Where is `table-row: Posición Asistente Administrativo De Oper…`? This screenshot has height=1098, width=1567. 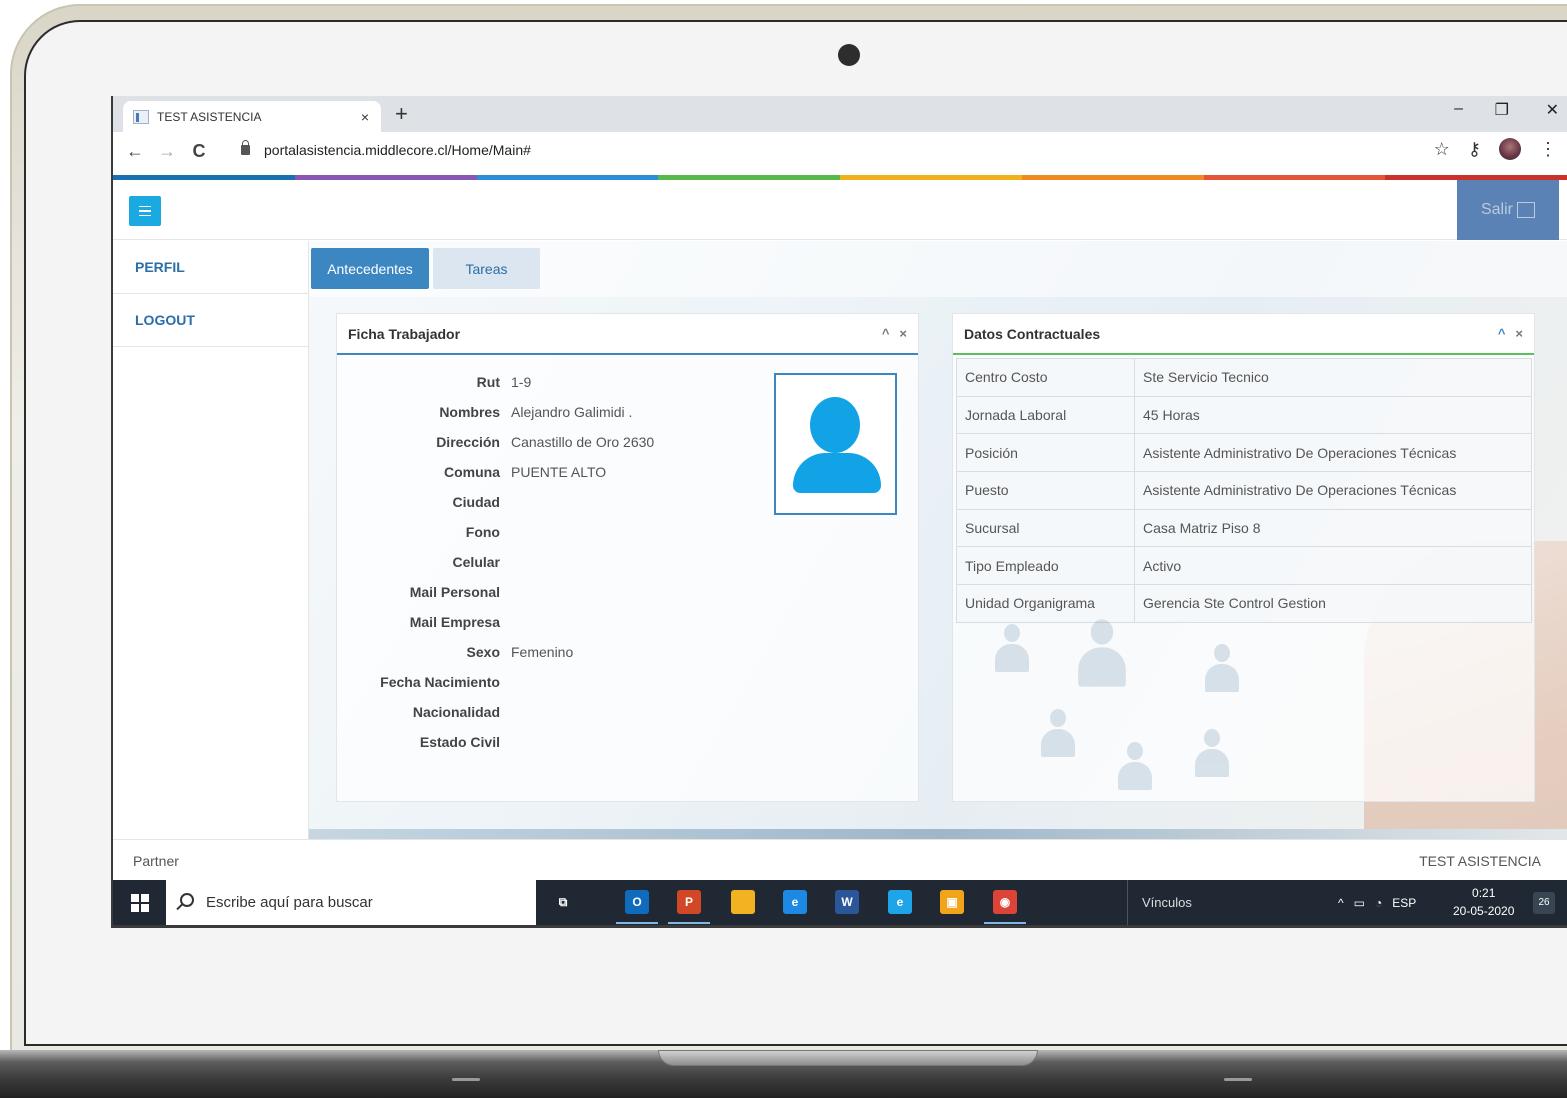
table-row: Posición Asistente Administrativo De Oper… is located at coordinates (1244, 453).